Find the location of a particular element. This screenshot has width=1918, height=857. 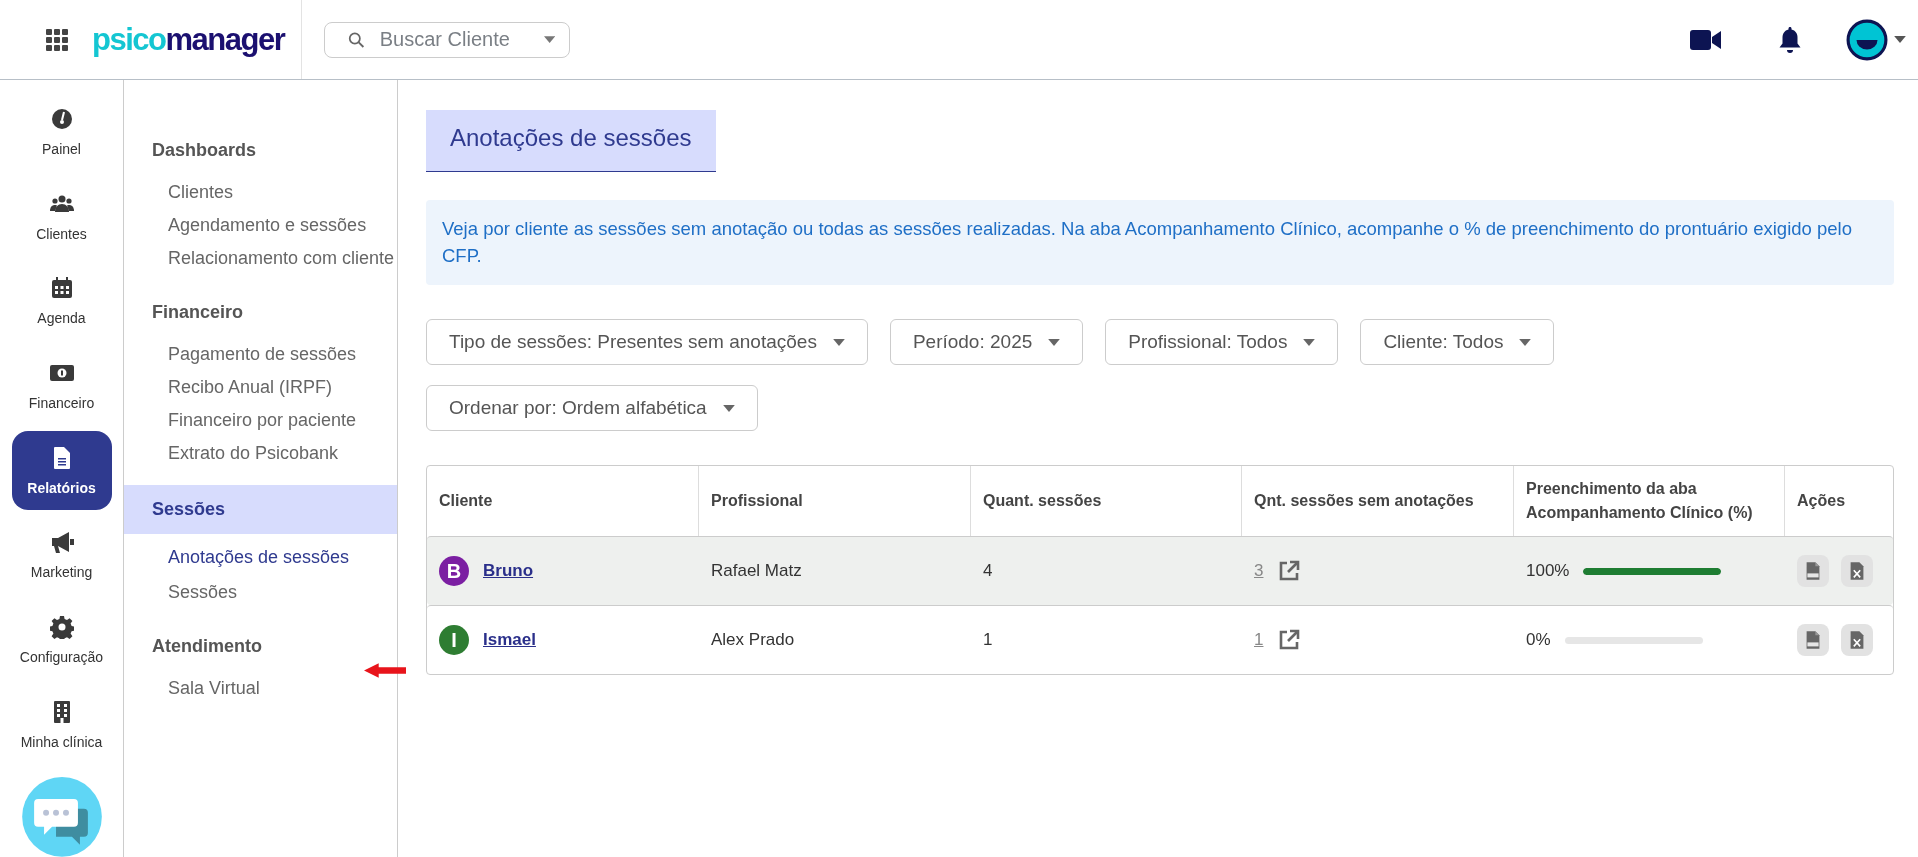

column-header: Ações is located at coordinates (1821, 501).